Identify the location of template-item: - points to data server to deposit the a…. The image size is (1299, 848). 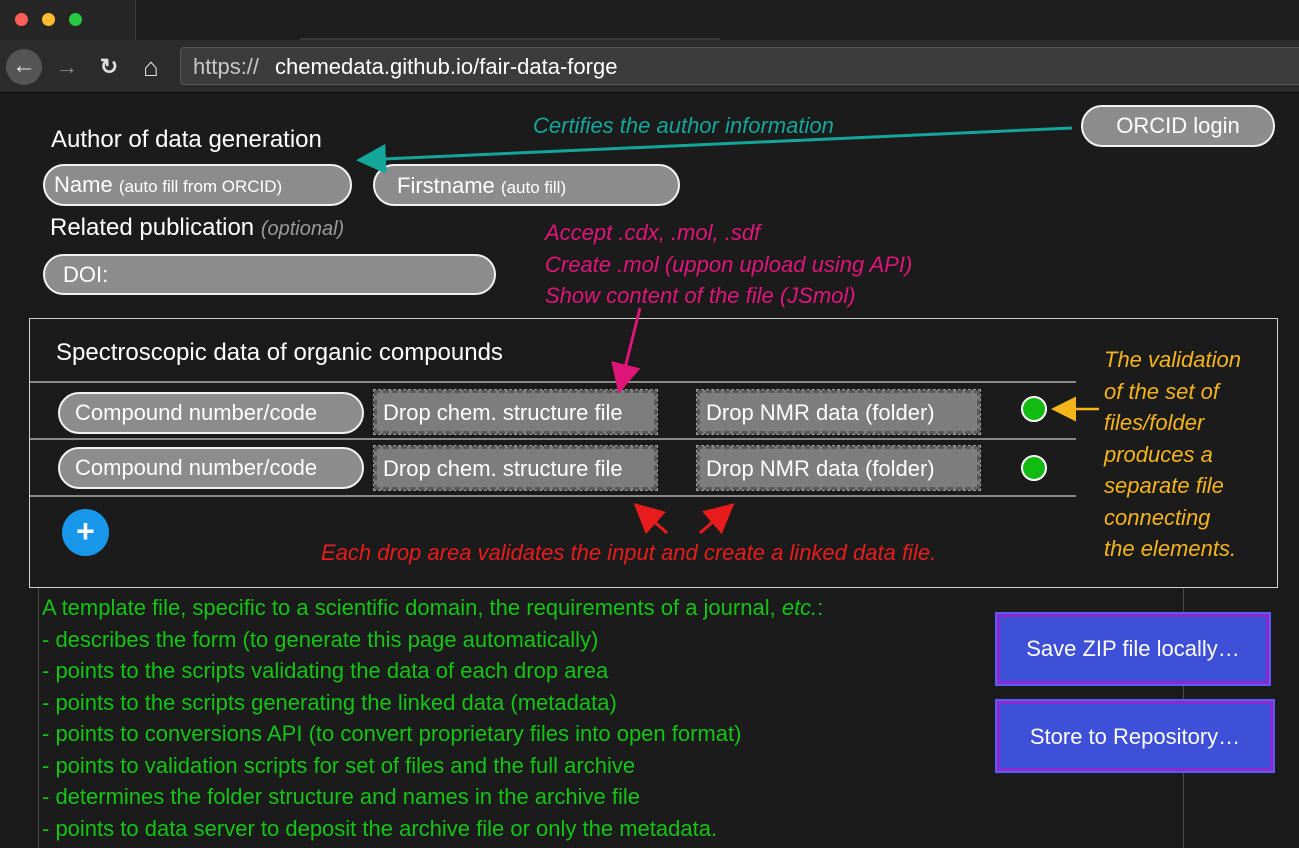
(380, 828).